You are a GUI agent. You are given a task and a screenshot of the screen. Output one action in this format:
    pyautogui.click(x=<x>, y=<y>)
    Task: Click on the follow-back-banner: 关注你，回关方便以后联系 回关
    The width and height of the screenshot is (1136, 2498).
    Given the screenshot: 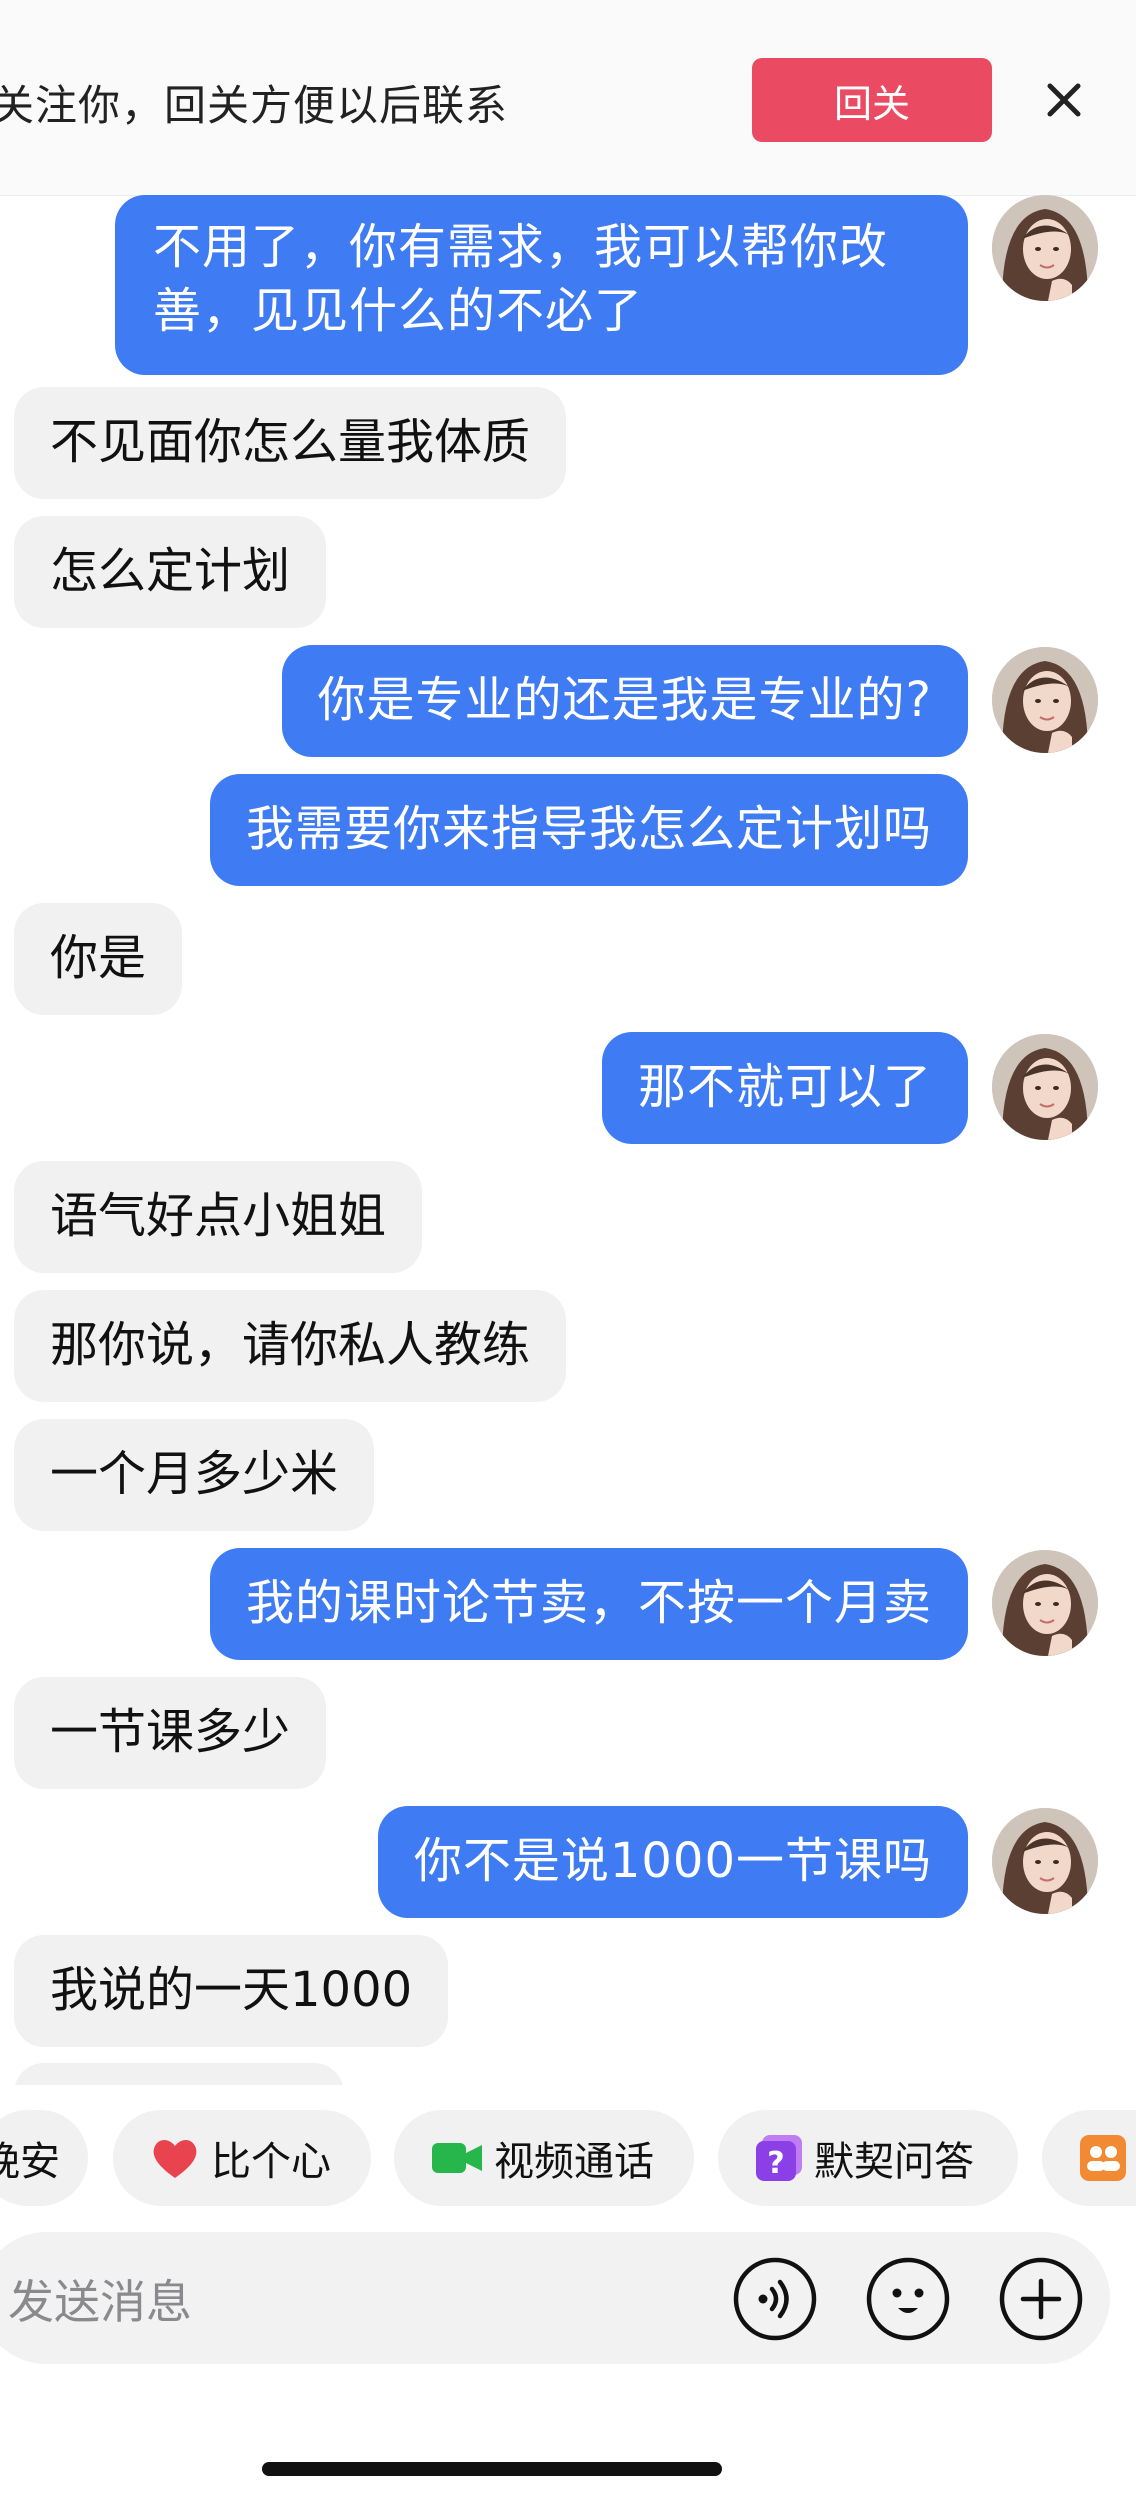 What is the action you would take?
    pyautogui.click(x=568, y=98)
    